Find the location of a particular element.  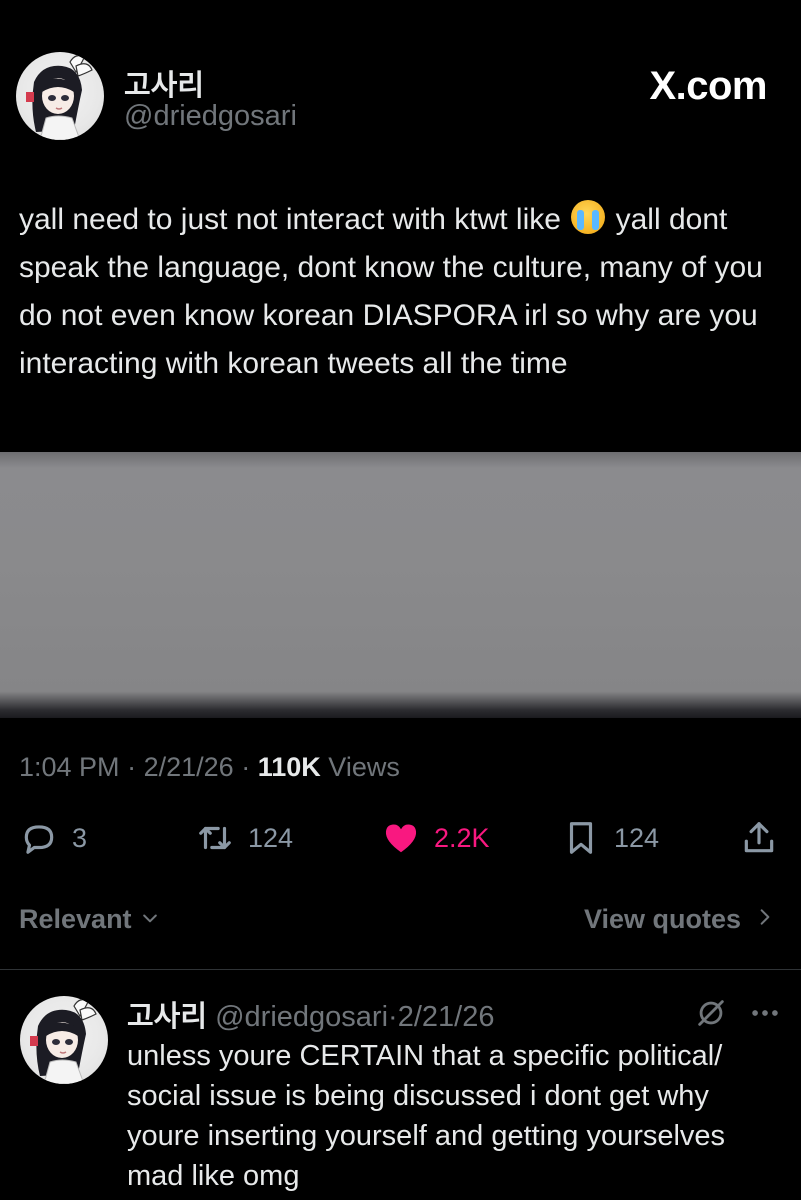

view-quotes-link: View quotes is located at coordinates (679, 919).